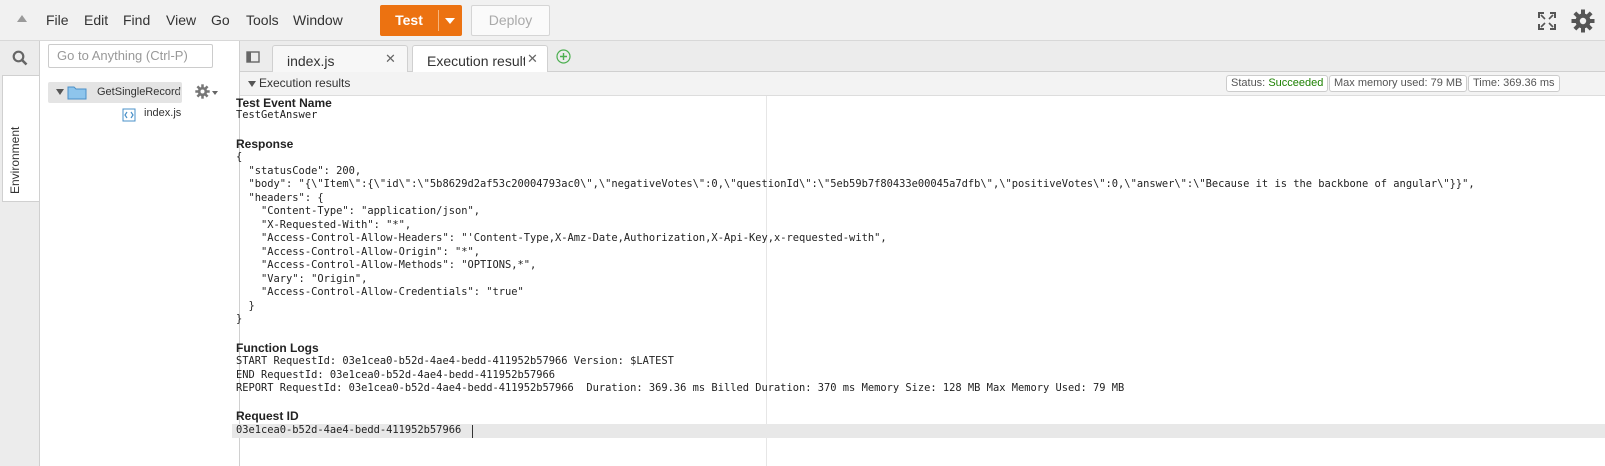 This screenshot has height=466, width=1605. Describe the element at coordinates (252, 84) in the screenshot. I see `collapse-arrow-icon` at that location.